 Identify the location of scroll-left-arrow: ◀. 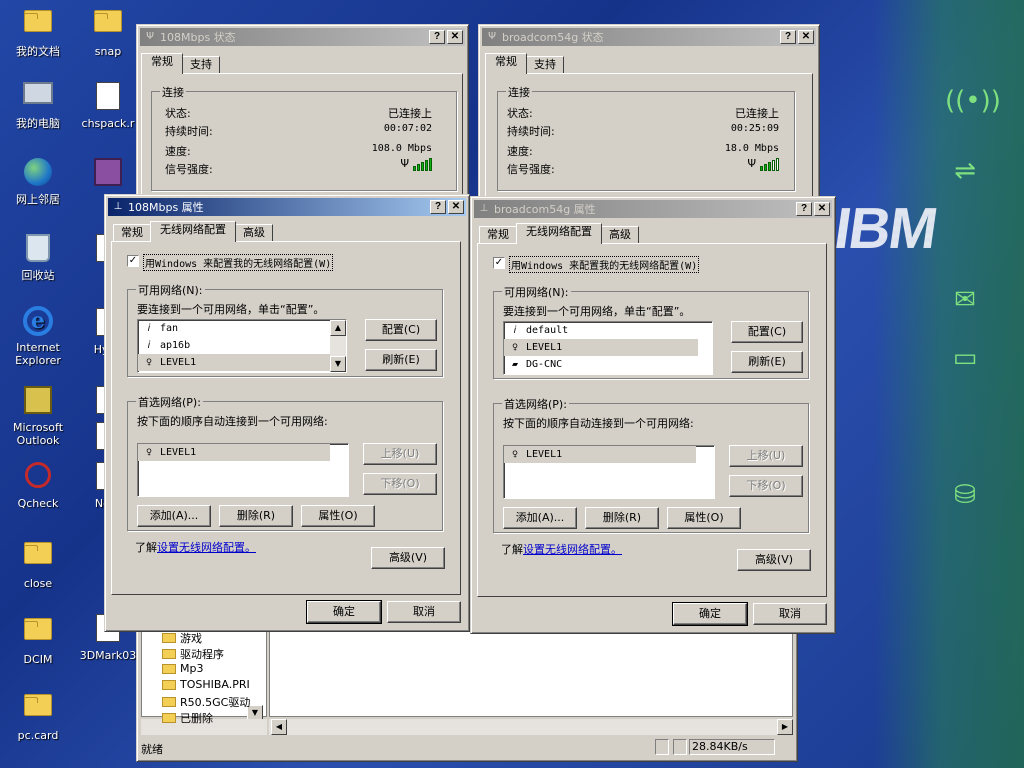
(279, 727).